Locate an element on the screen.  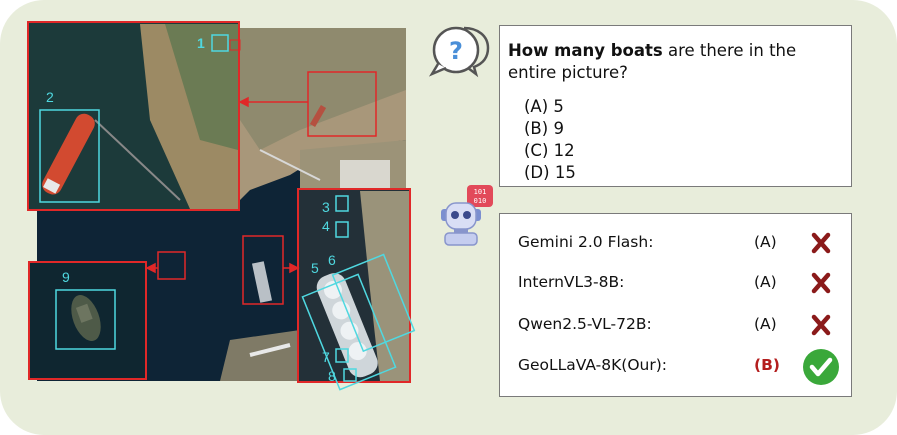
robot-badge-line2: 010 is located at coordinates (480, 201).